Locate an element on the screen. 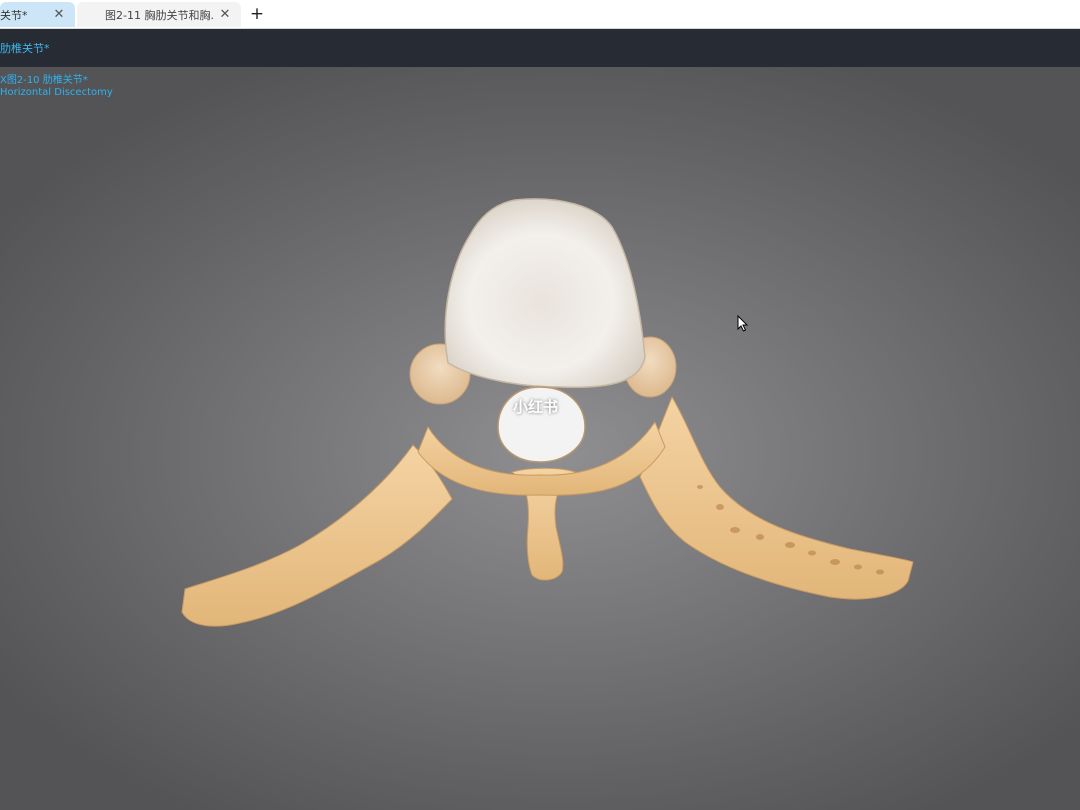  tab-bar: 关节* ✕ 图2-11 胸肋关节和胸... ✕ + is located at coordinates (540, 14).